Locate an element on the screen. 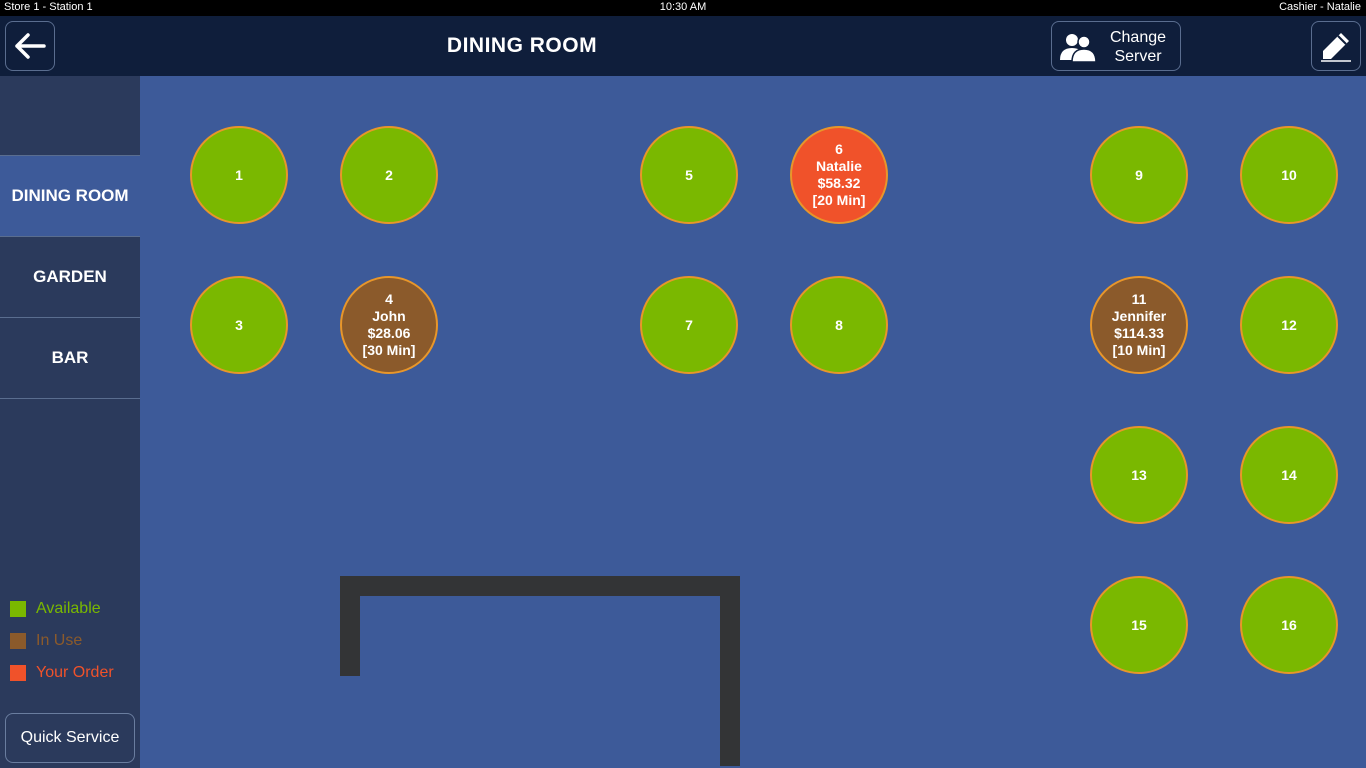 This screenshot has width=1366, height=768. table-2: 2 is located at coordinates (389, 175).